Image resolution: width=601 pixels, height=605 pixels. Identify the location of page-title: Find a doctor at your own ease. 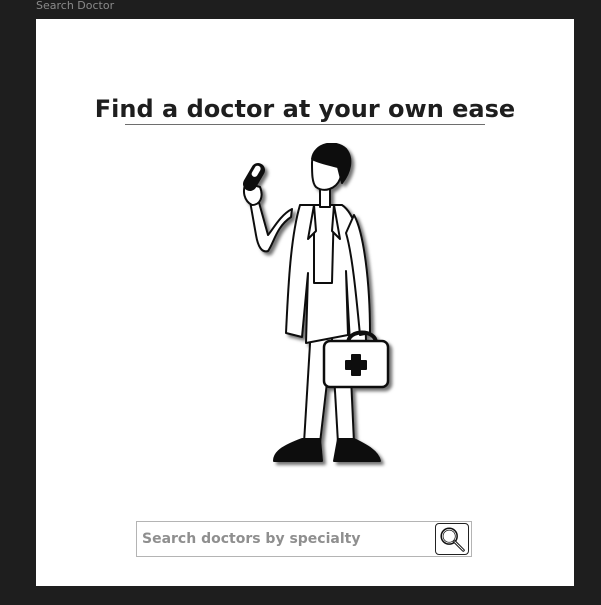
(305, 109).